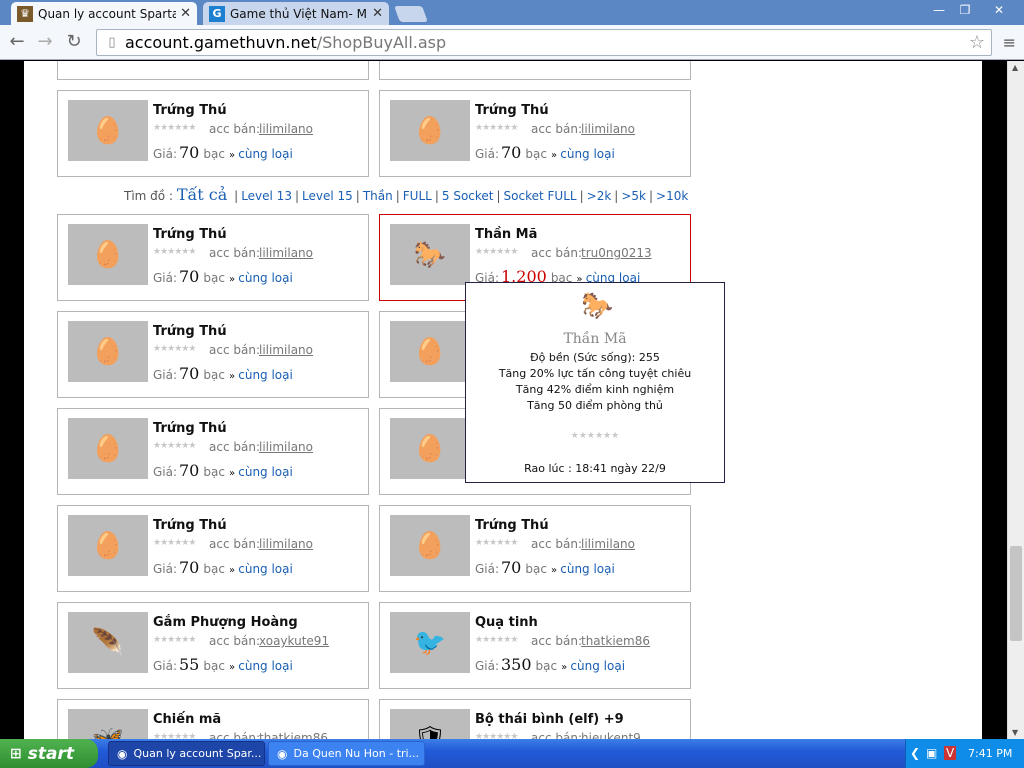  What do you see at coordinates (540, 196) in the screenshot?
I see `filter-option-link: Socket FULL` at bounding box center [540, 196].